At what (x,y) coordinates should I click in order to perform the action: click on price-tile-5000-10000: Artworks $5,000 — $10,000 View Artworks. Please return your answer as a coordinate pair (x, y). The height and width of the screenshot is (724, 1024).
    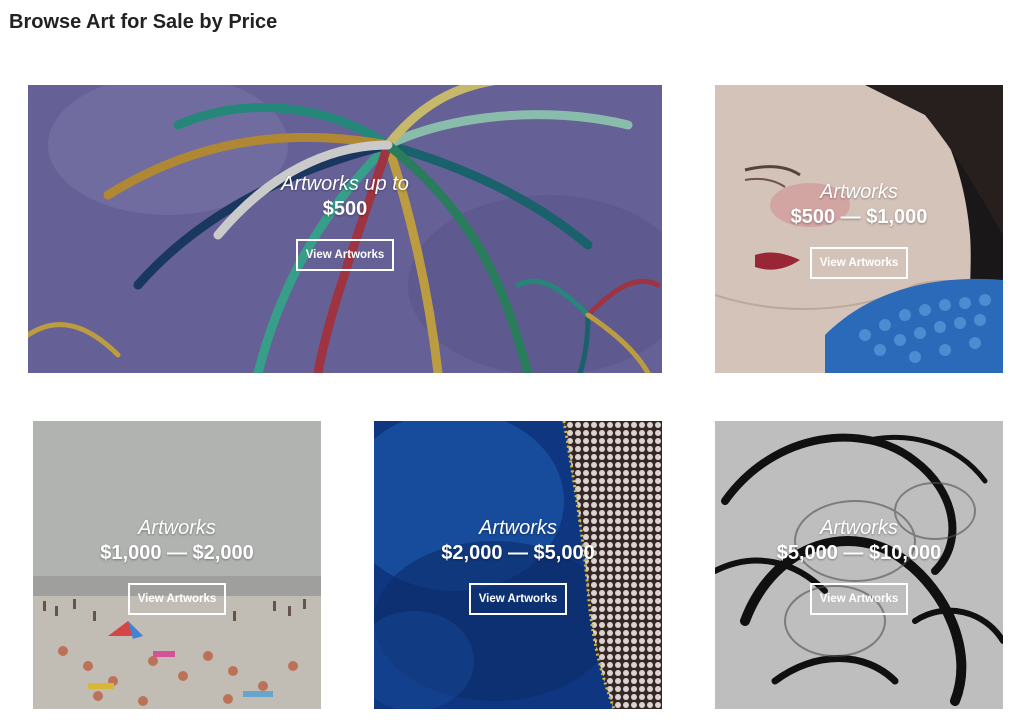
    Looking at the image, I should click on (859, 565).